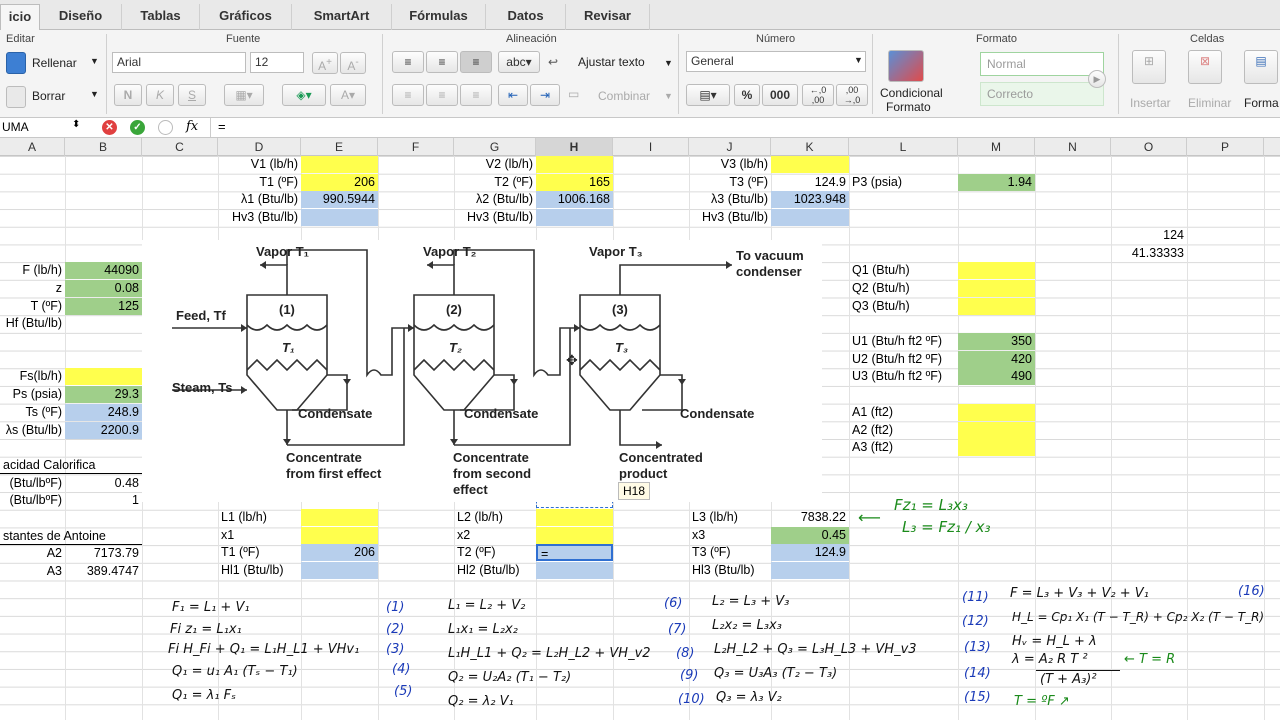 The image size is (1280, 720). What do you see at coordinates (54, 63) in the screenshot?
I see `fill-button: Rellenar` at bounding box center [54, 63].